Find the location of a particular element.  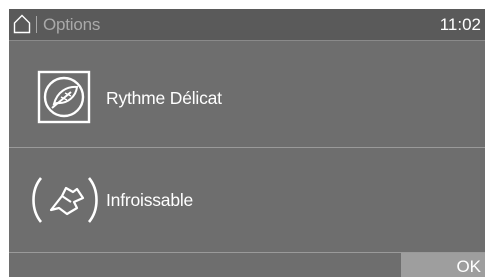

home-icon is located at coordinates (22, 24).